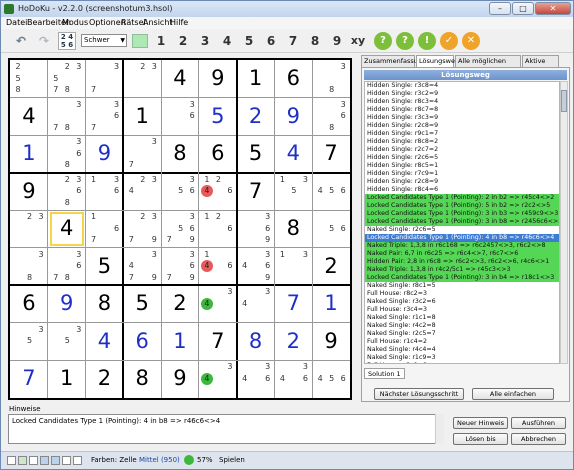 The image size is (574, 470). I want to click on step-item: Hidden Single: r3c8=4, so click(462, 86).